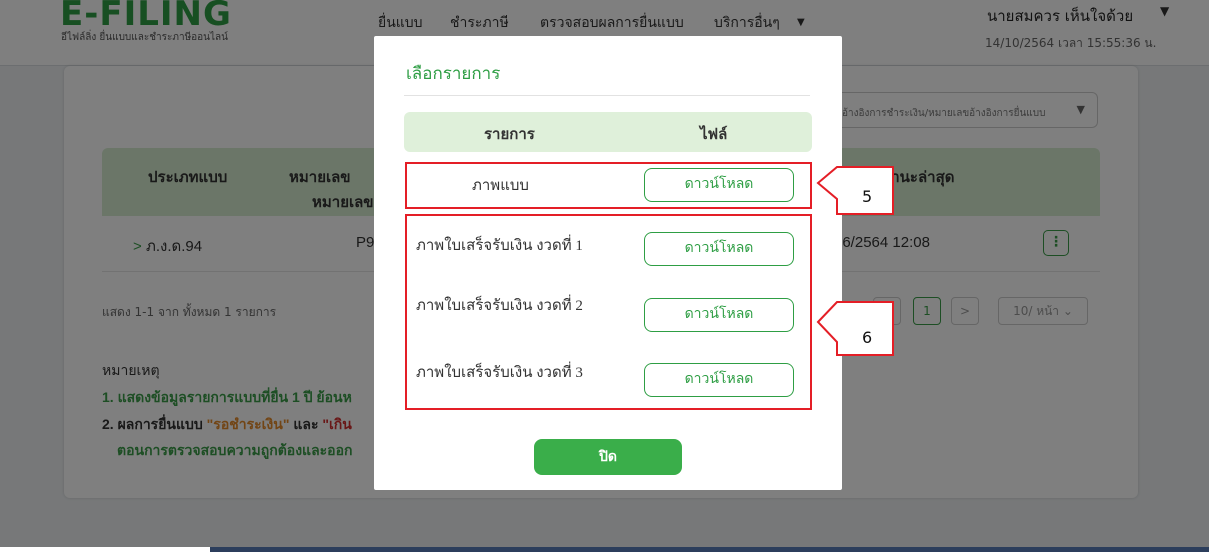 This screenshot has width=1209, height=552. I want to click on callout-label-5: 5, so click(867, 196).